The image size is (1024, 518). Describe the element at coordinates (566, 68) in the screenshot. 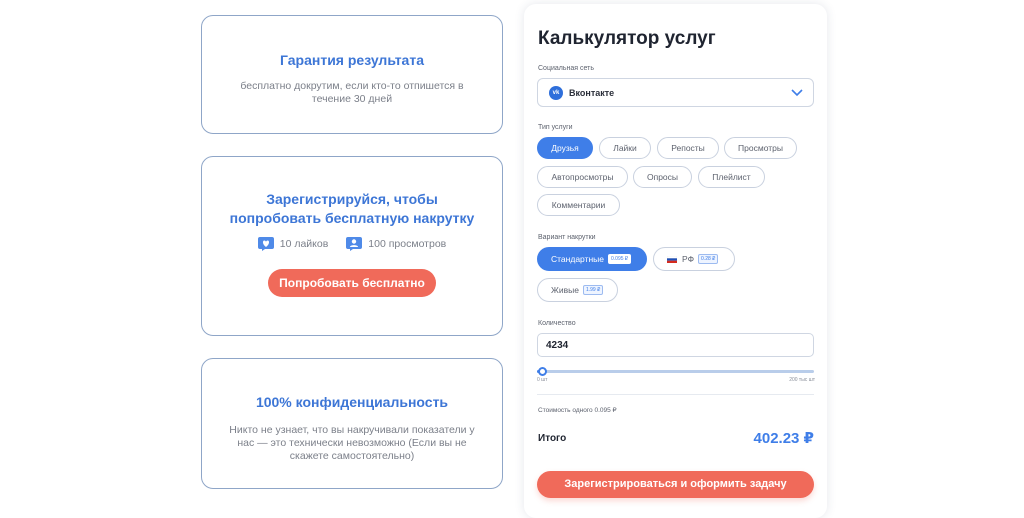

I see `network-label: Социальная сеть` at that location.